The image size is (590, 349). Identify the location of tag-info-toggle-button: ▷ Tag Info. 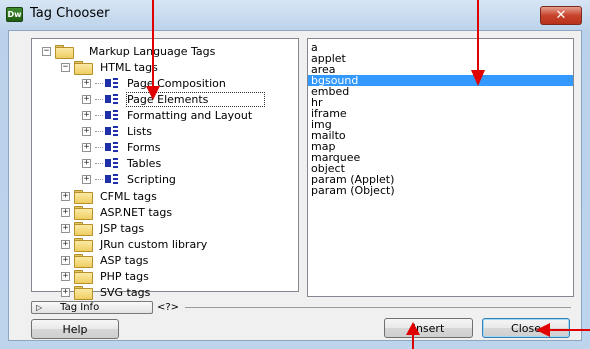
(92, 307).